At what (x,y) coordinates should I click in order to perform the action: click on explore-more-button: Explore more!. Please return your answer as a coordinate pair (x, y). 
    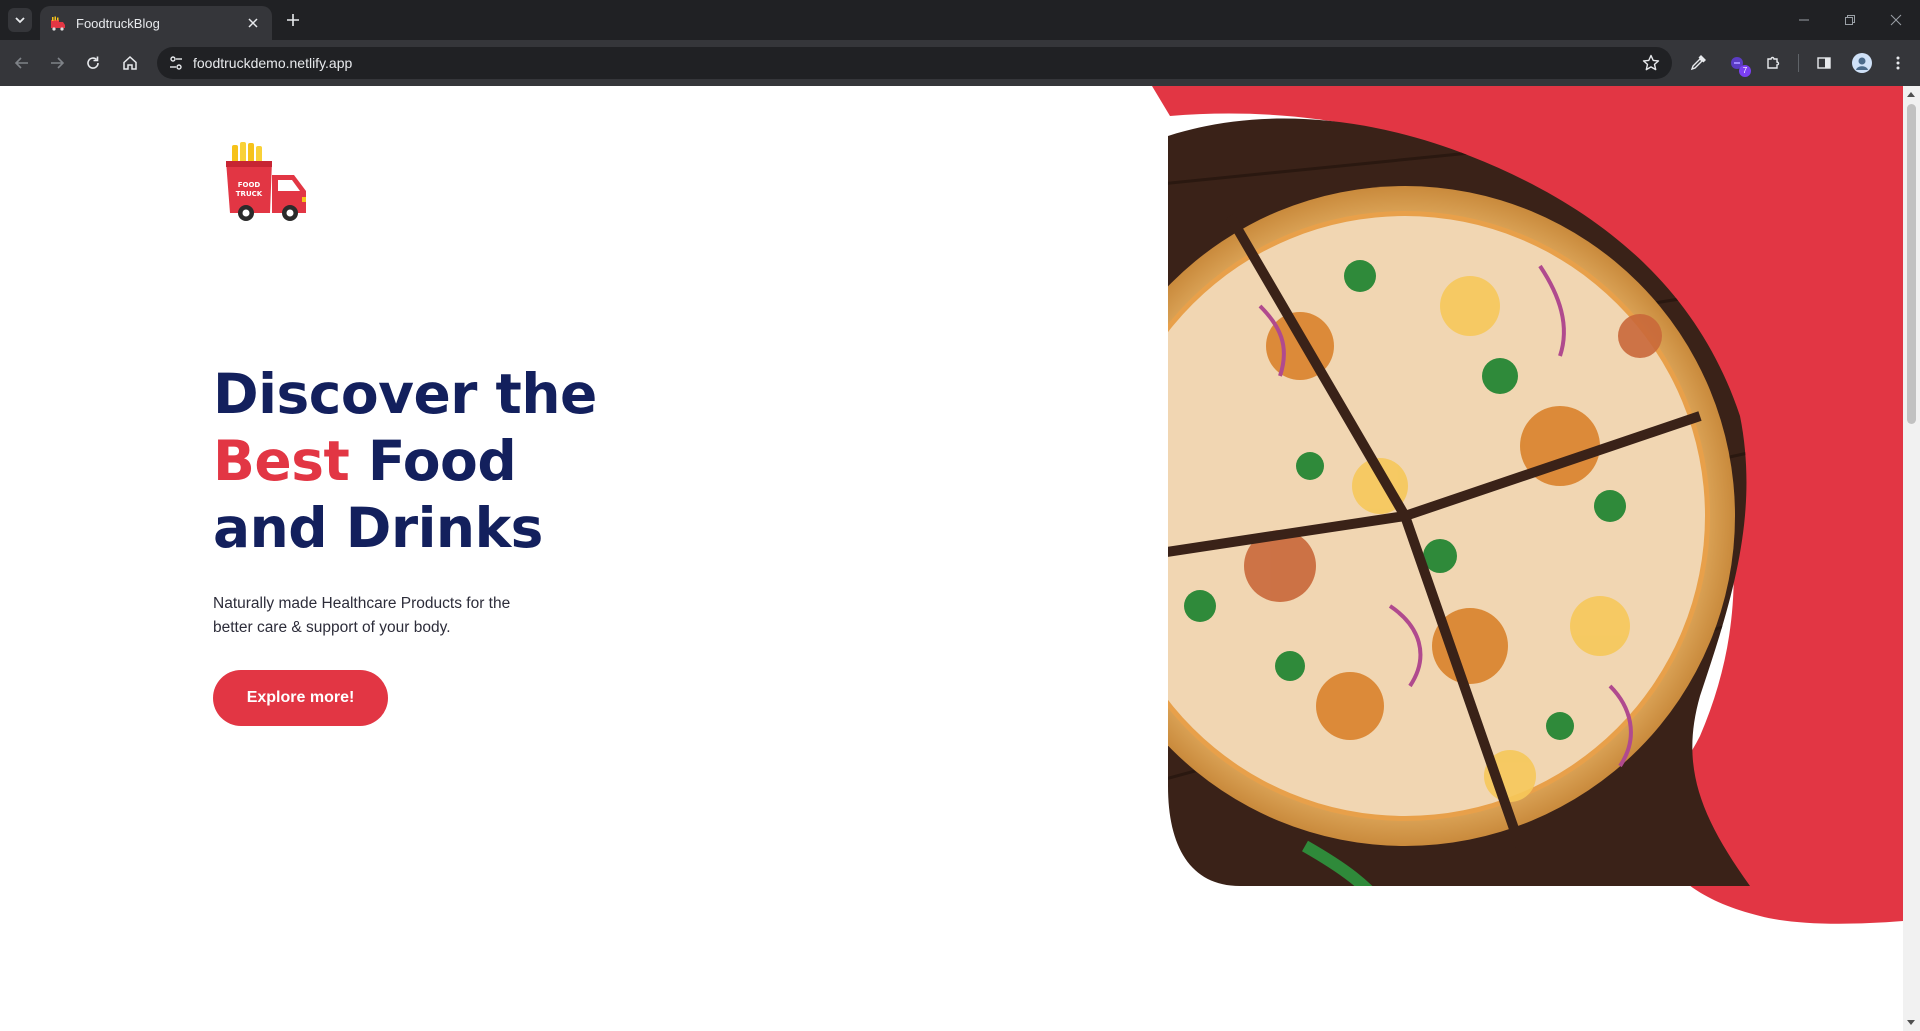
    Looking at the image, I should click on (300, 698).